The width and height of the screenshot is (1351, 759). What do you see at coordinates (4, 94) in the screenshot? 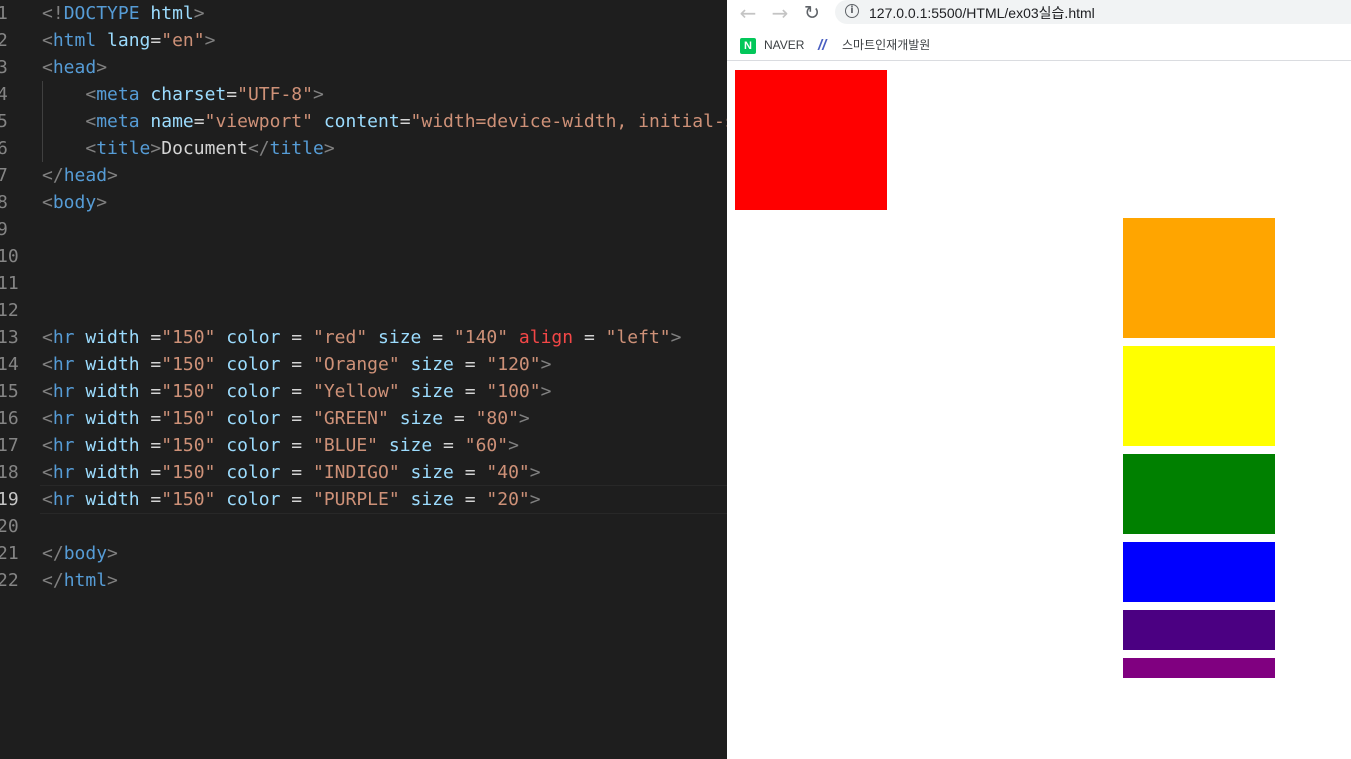
I see `line-number: 4` at bounding box center [4, 94].